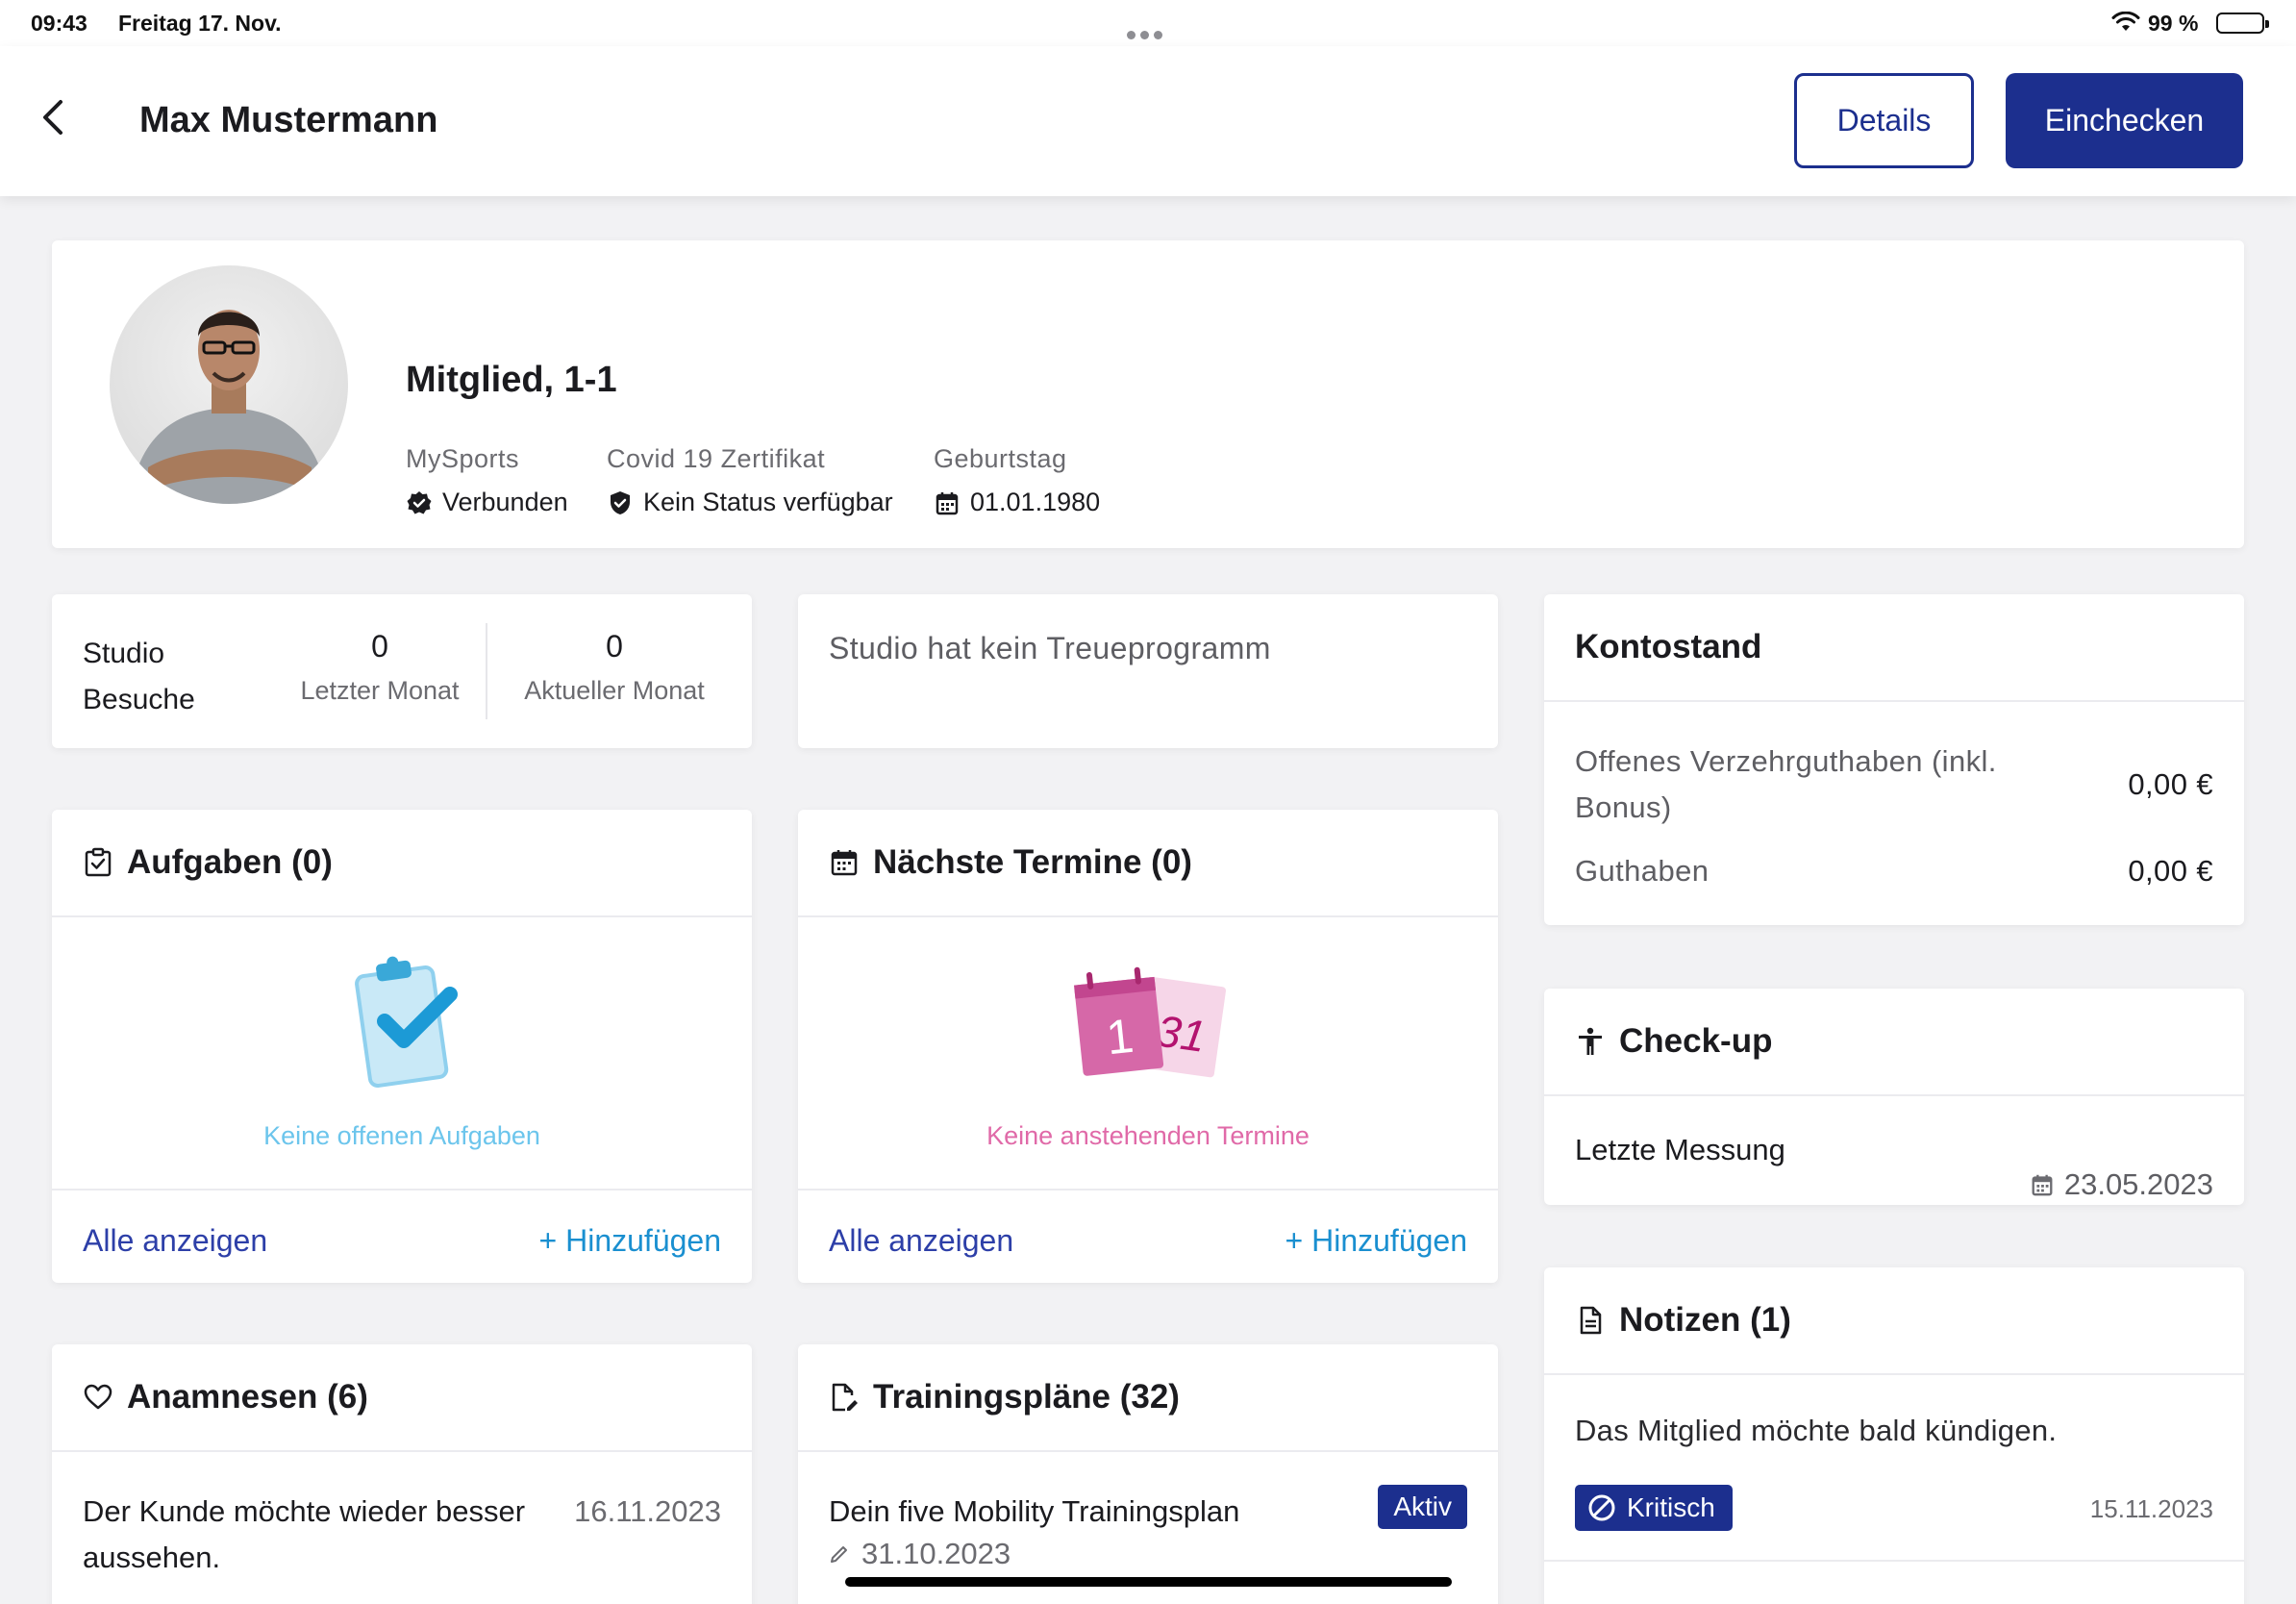  Describe the element at coordinates (716, 458) in the screenshot. I see `field-label: Covid 19 Zertifikat` at that location.